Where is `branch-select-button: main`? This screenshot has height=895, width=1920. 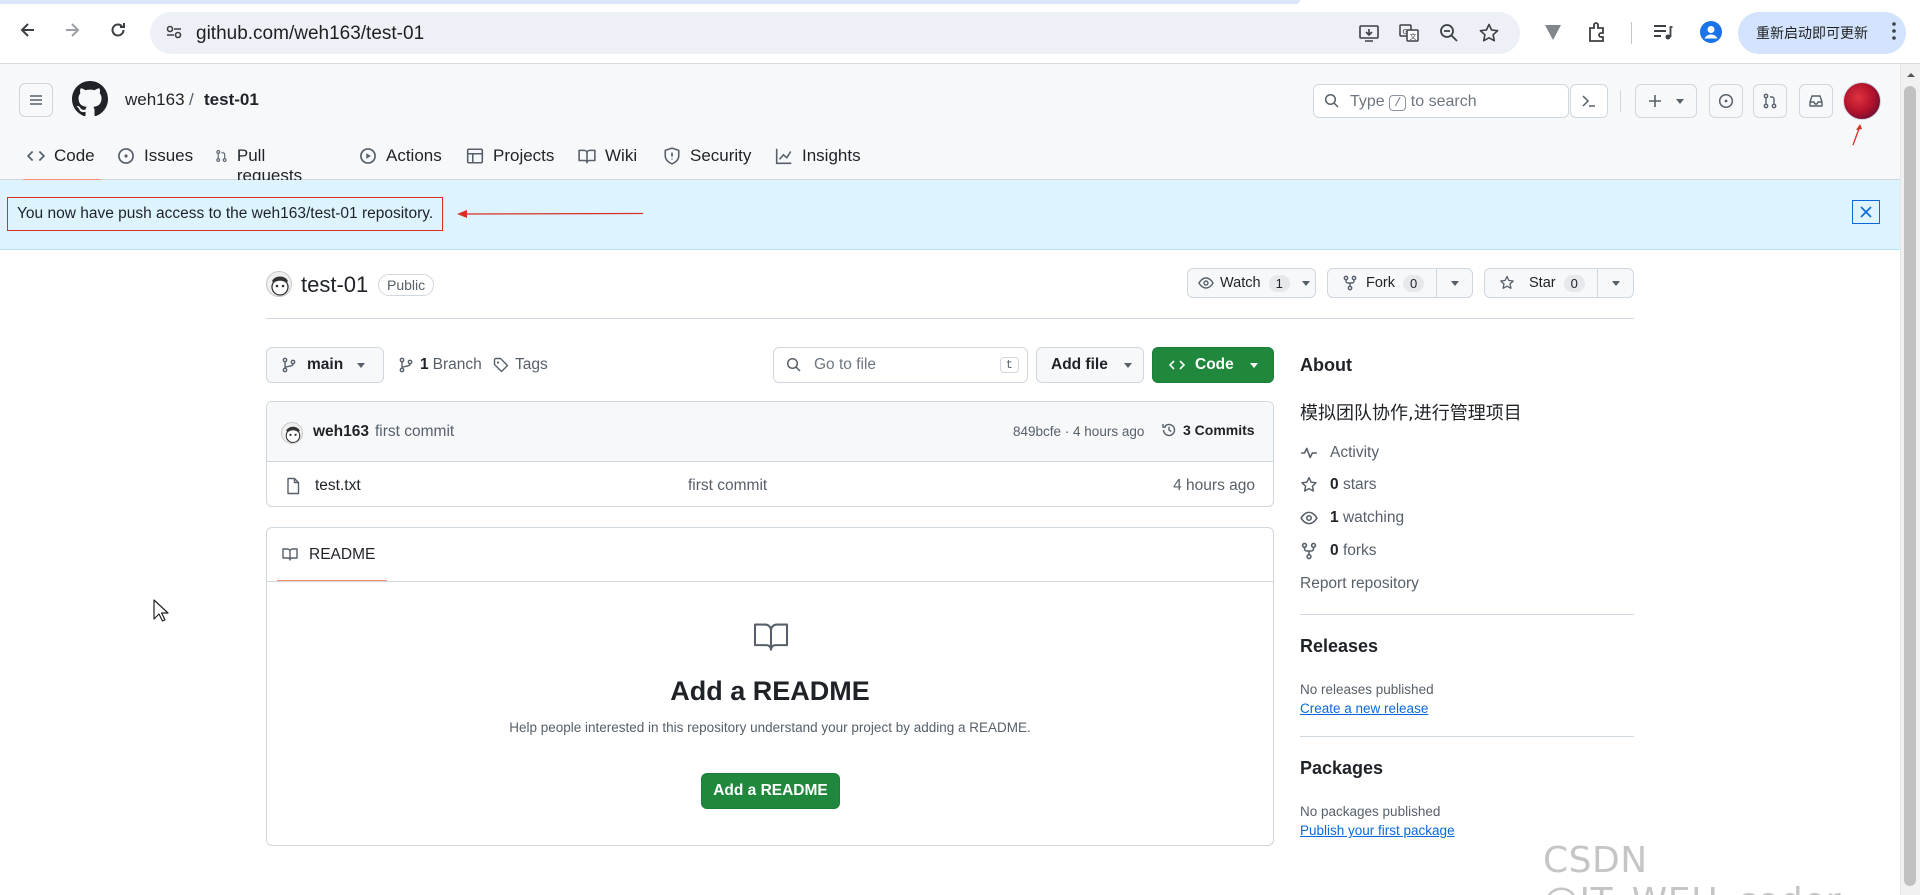 branch-select-button: main is located at coordinates (325, 365).